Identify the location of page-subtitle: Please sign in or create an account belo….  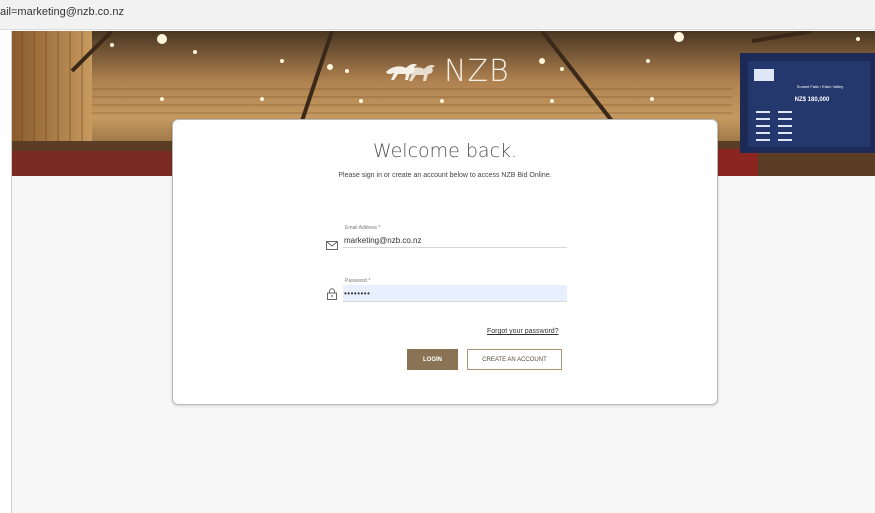
(445, 175).